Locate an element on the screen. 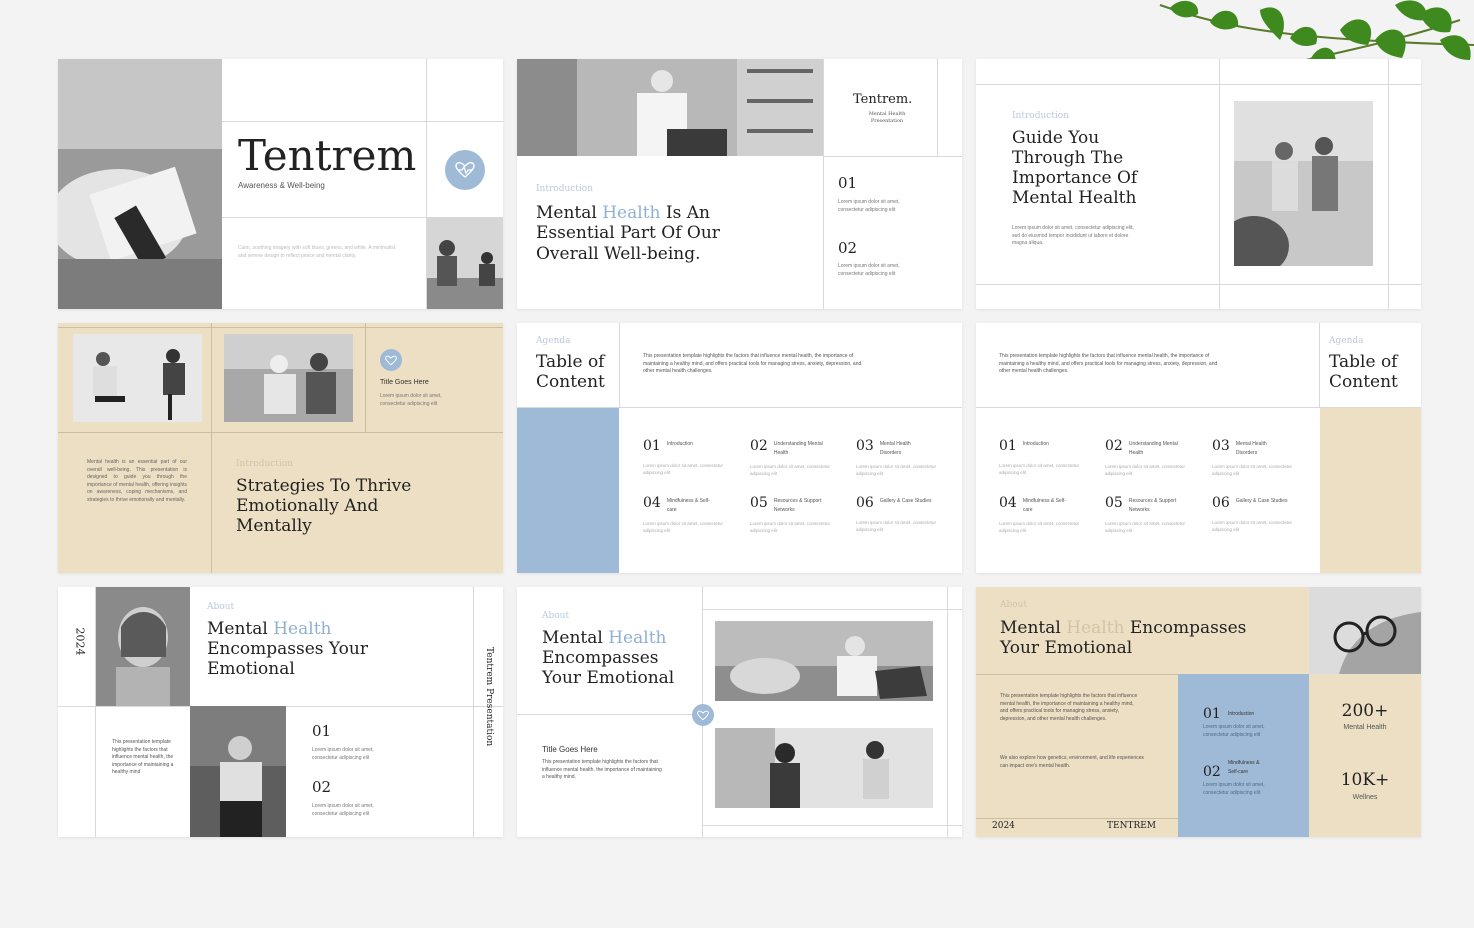  panel-number-2: 02 is located at coordinates (1212, 772).